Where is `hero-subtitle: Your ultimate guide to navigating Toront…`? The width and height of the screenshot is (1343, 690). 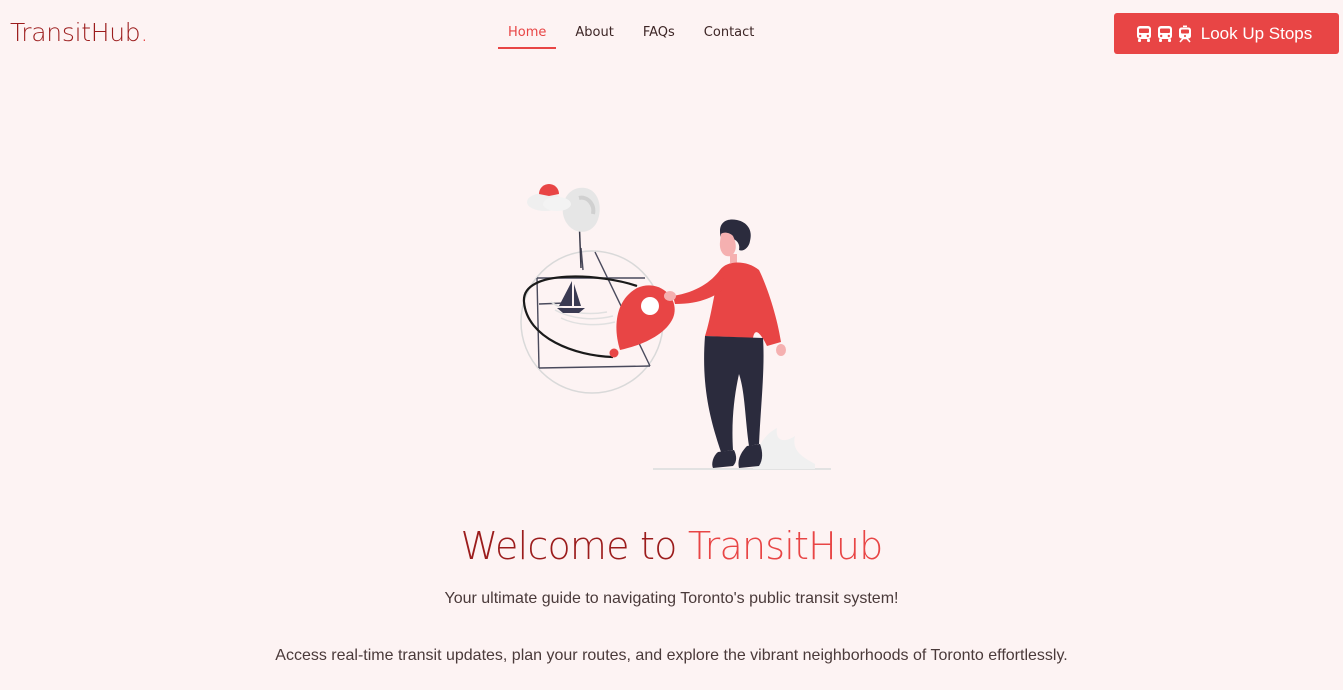 hero-subtitle: Your ultimate guide to navigating Toront… is located at coordinates (671, 598).